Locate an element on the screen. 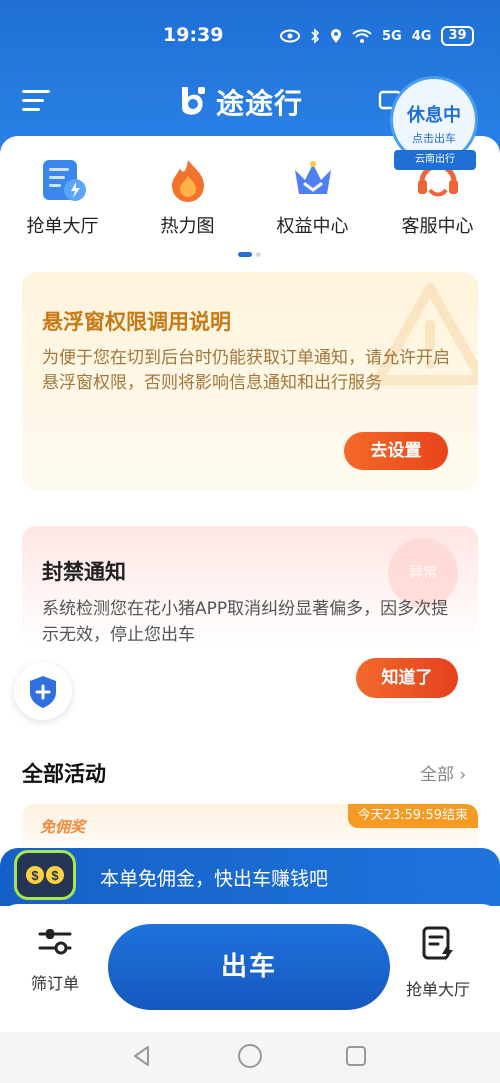  start-driving-button: 出车 is located at coordinates (249, 967).